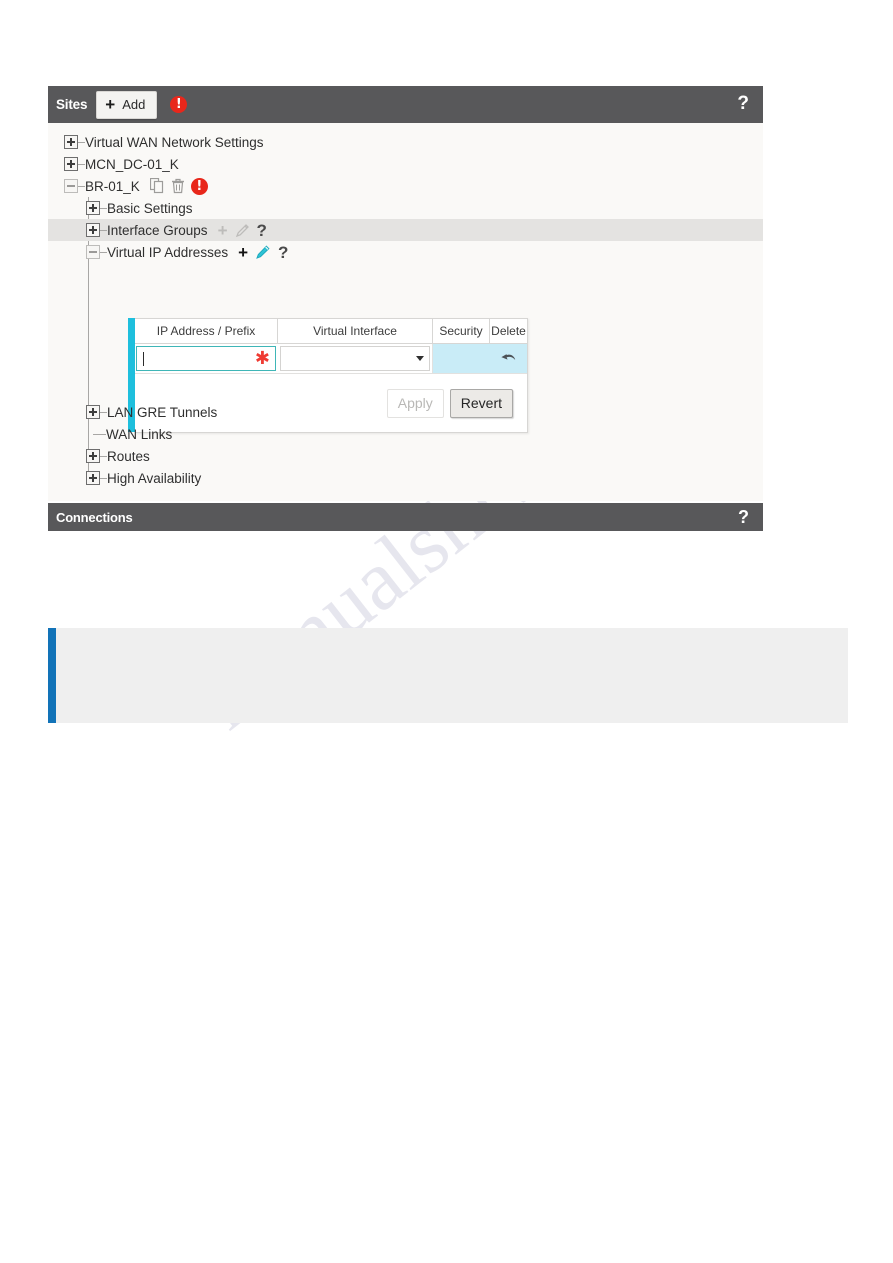  I want to click on tree-item-label: LAN GRE Tunnels, so click(162, 412).